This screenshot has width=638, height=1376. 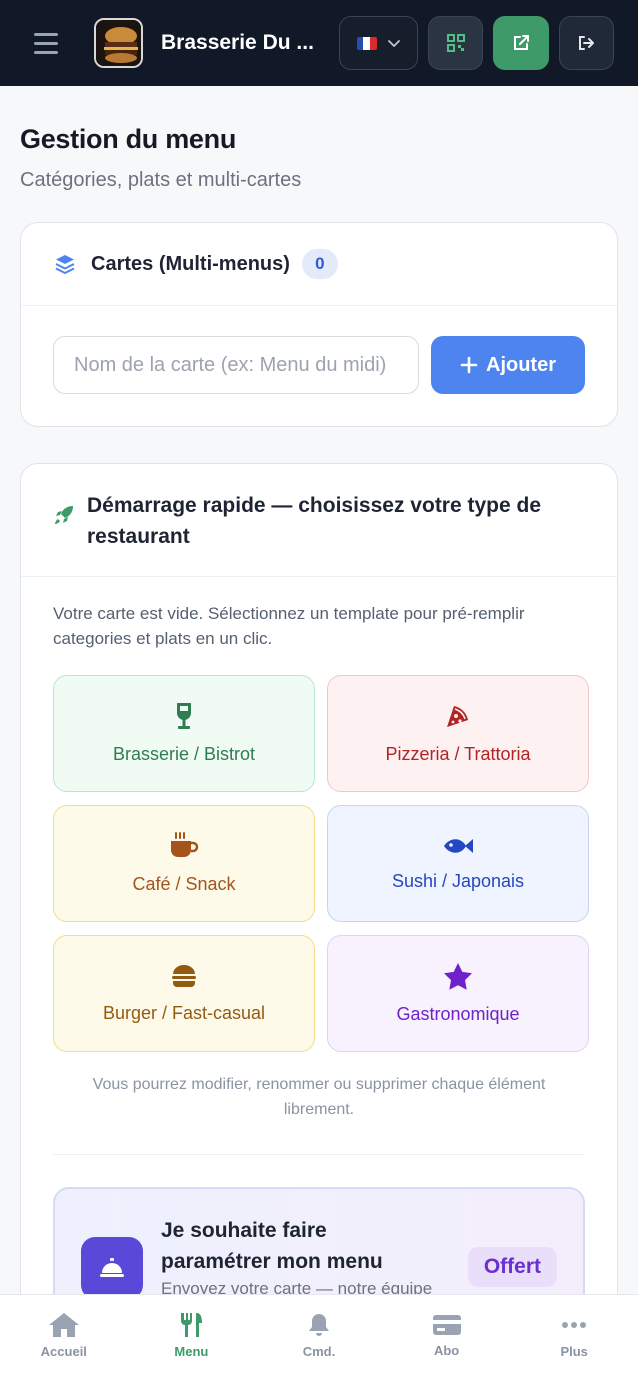 What do you see at coordinates (574, 1325) in the screenshot?
I see `more-dots-icon` at bounding box center [574, 1325].